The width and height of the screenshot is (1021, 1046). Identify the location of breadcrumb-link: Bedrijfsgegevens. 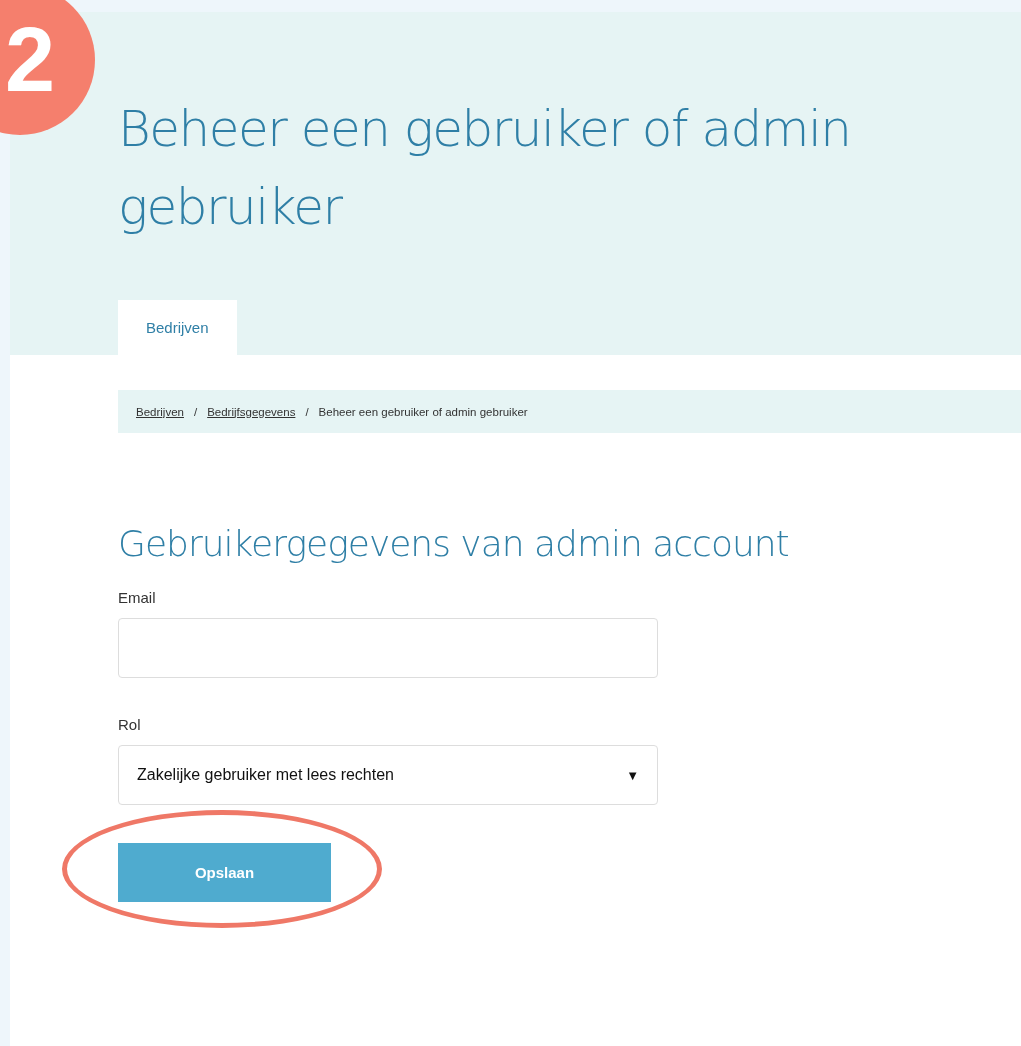
(251, 411).